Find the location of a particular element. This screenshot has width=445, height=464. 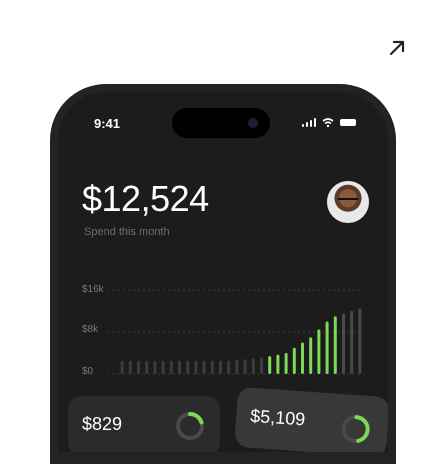

wifi-icon is located at coordinates (328, 122).